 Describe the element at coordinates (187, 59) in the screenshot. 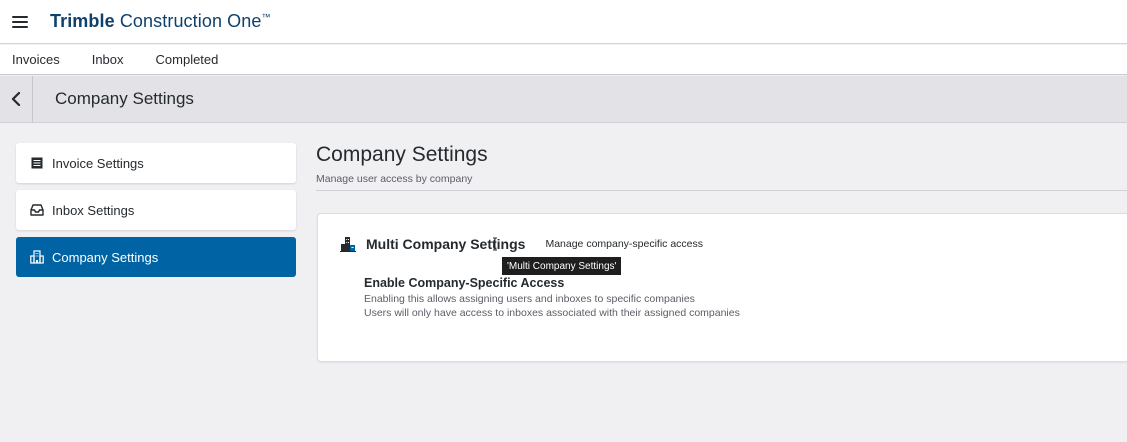

I see `tab-completed: Completed` at that location.